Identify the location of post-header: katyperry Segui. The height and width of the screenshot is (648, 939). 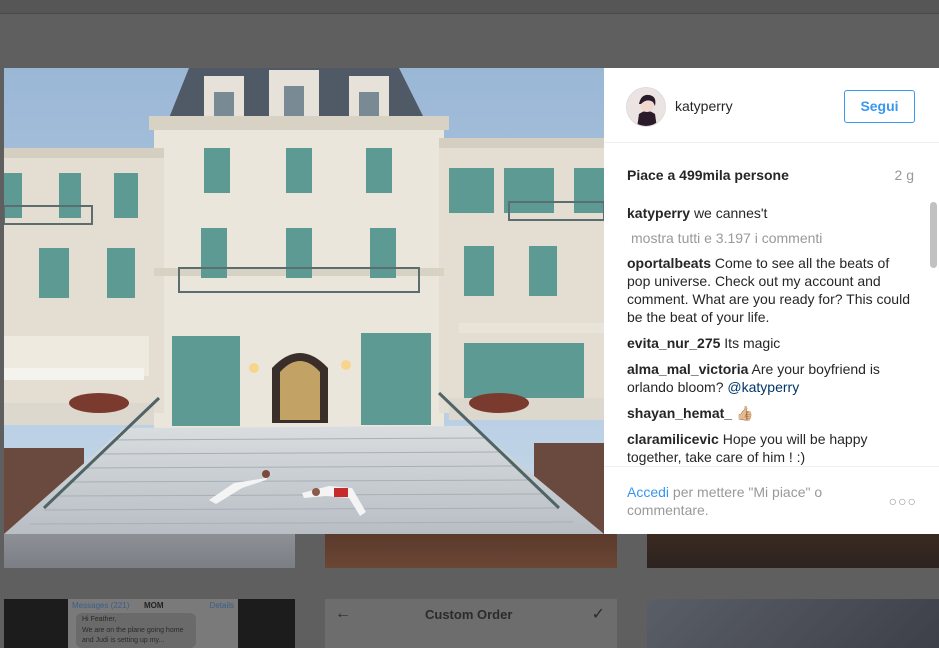
(771, 105).